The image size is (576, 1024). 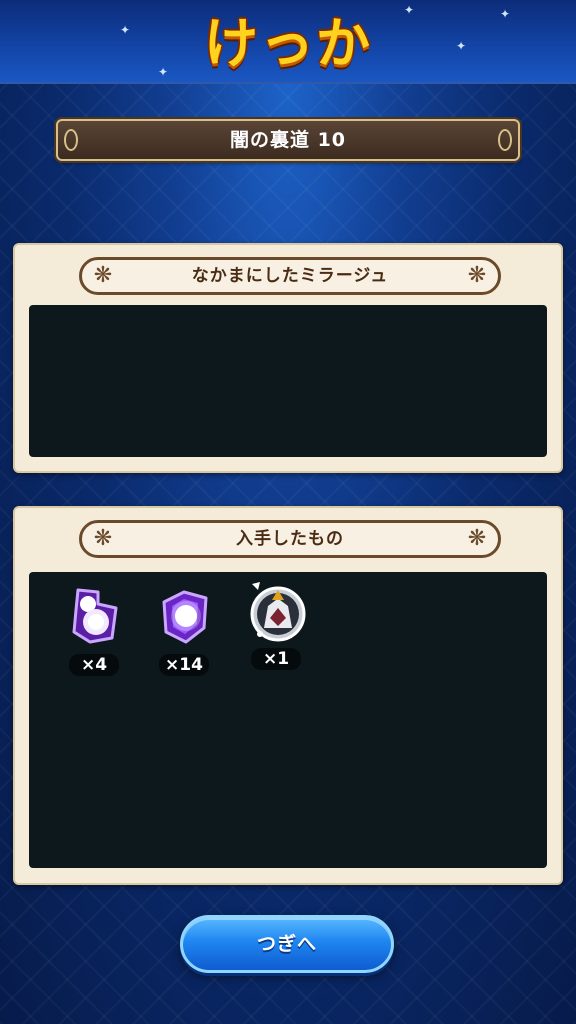 What do you see at coordinates (185, 617) in the screenshot?
I see `purple-crystal-icon` at bounding box center [185, 617].